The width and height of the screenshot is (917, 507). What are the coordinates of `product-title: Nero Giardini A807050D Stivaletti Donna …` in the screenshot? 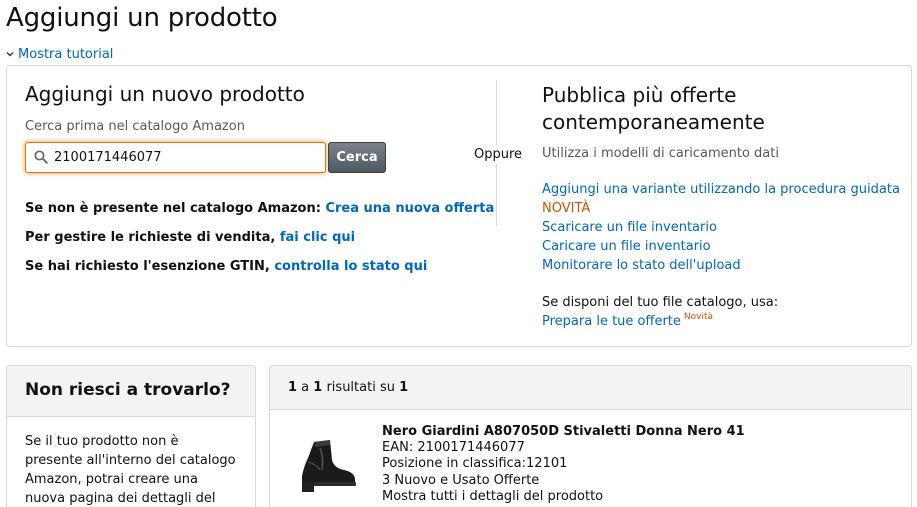 It's located at (563, 431).